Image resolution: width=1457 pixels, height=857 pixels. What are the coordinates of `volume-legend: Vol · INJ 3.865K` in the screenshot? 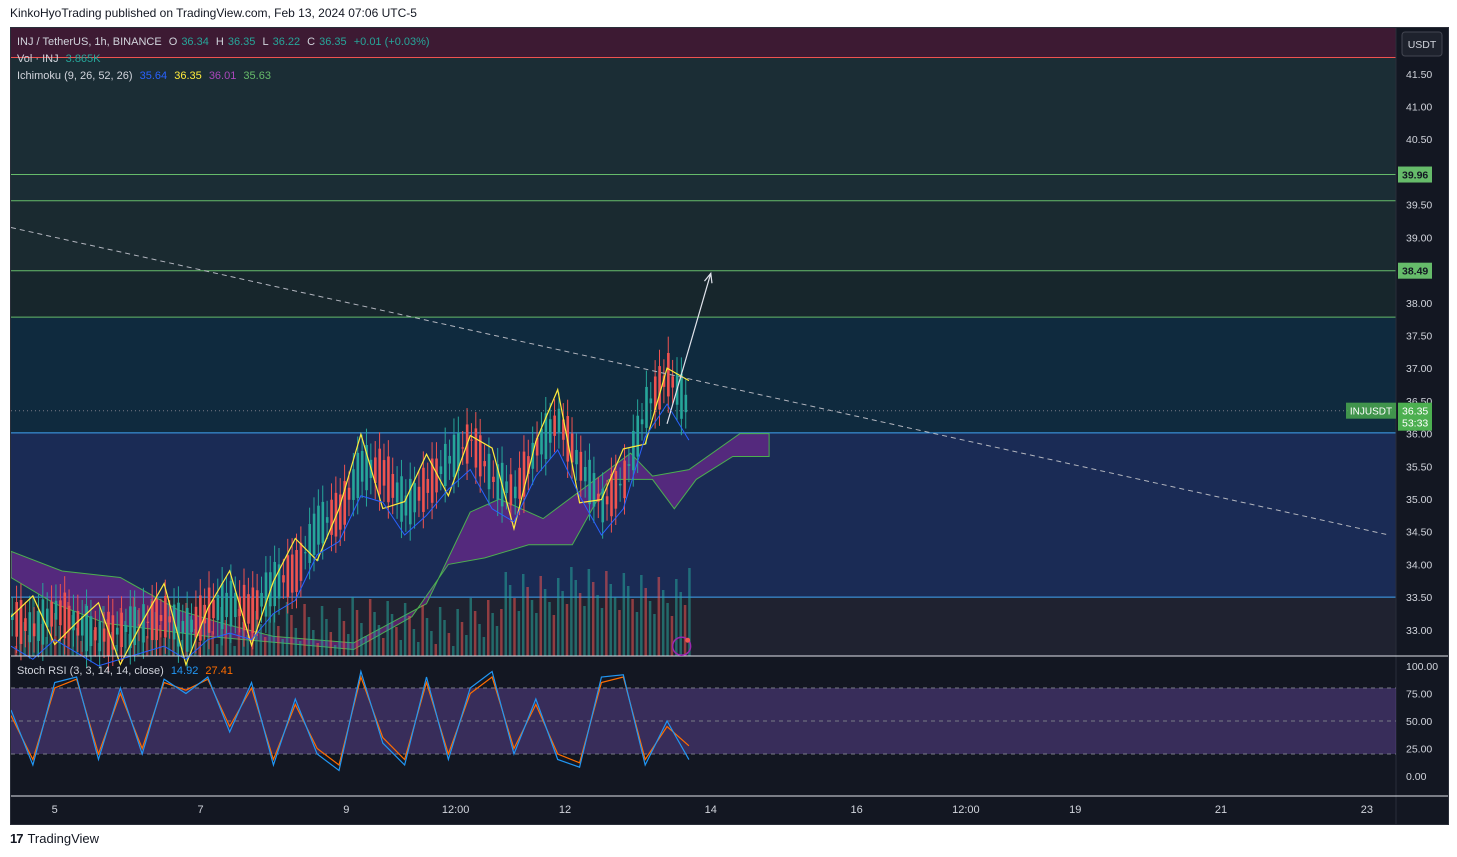 It's located at (61, 59).